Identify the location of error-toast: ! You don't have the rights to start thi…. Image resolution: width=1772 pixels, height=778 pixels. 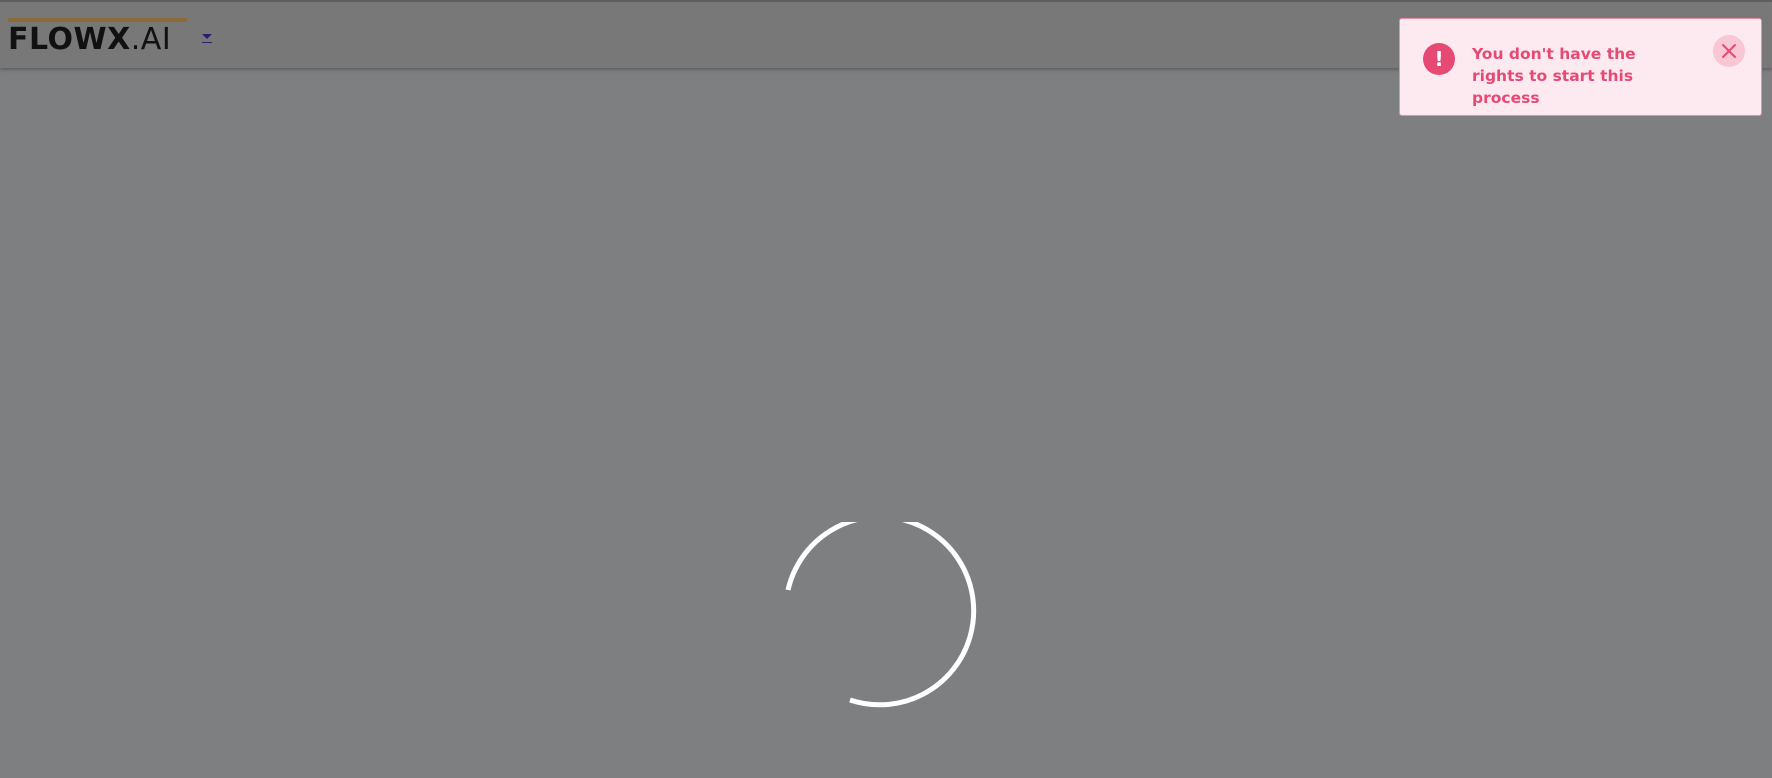
(1580, 67).